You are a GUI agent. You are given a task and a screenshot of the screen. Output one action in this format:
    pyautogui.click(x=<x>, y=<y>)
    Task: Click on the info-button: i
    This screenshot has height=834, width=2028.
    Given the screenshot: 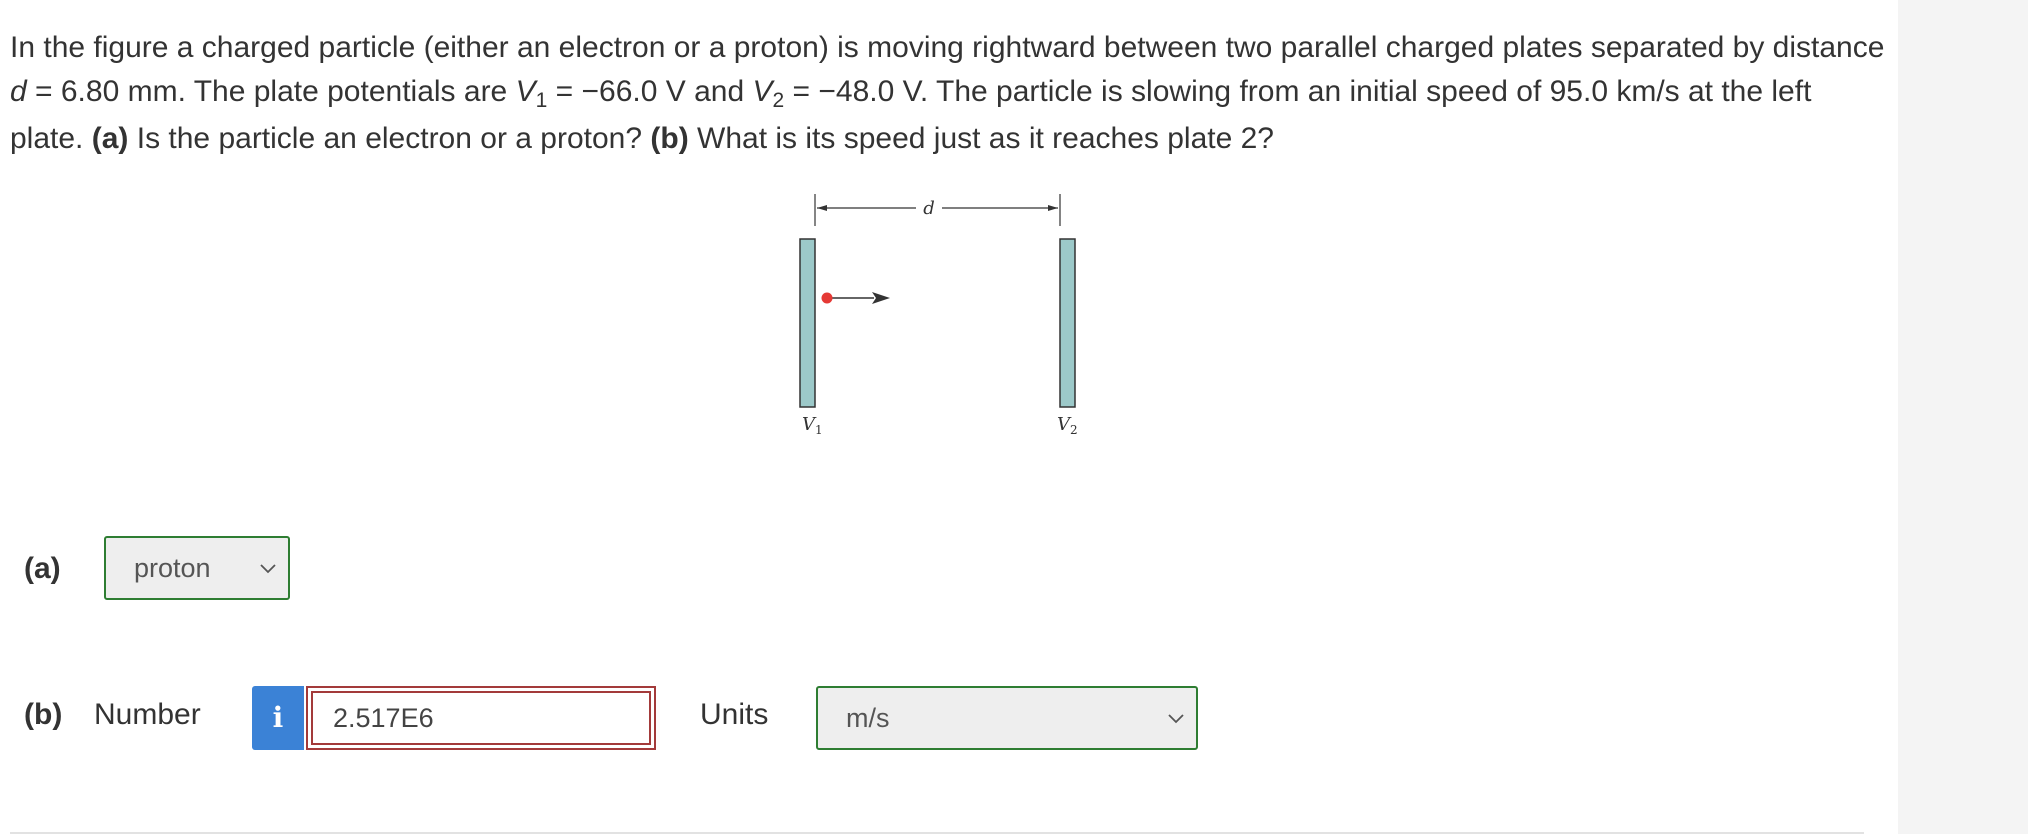 What is the action you would take?
    pyautogui.click(x=278, y=718)
    